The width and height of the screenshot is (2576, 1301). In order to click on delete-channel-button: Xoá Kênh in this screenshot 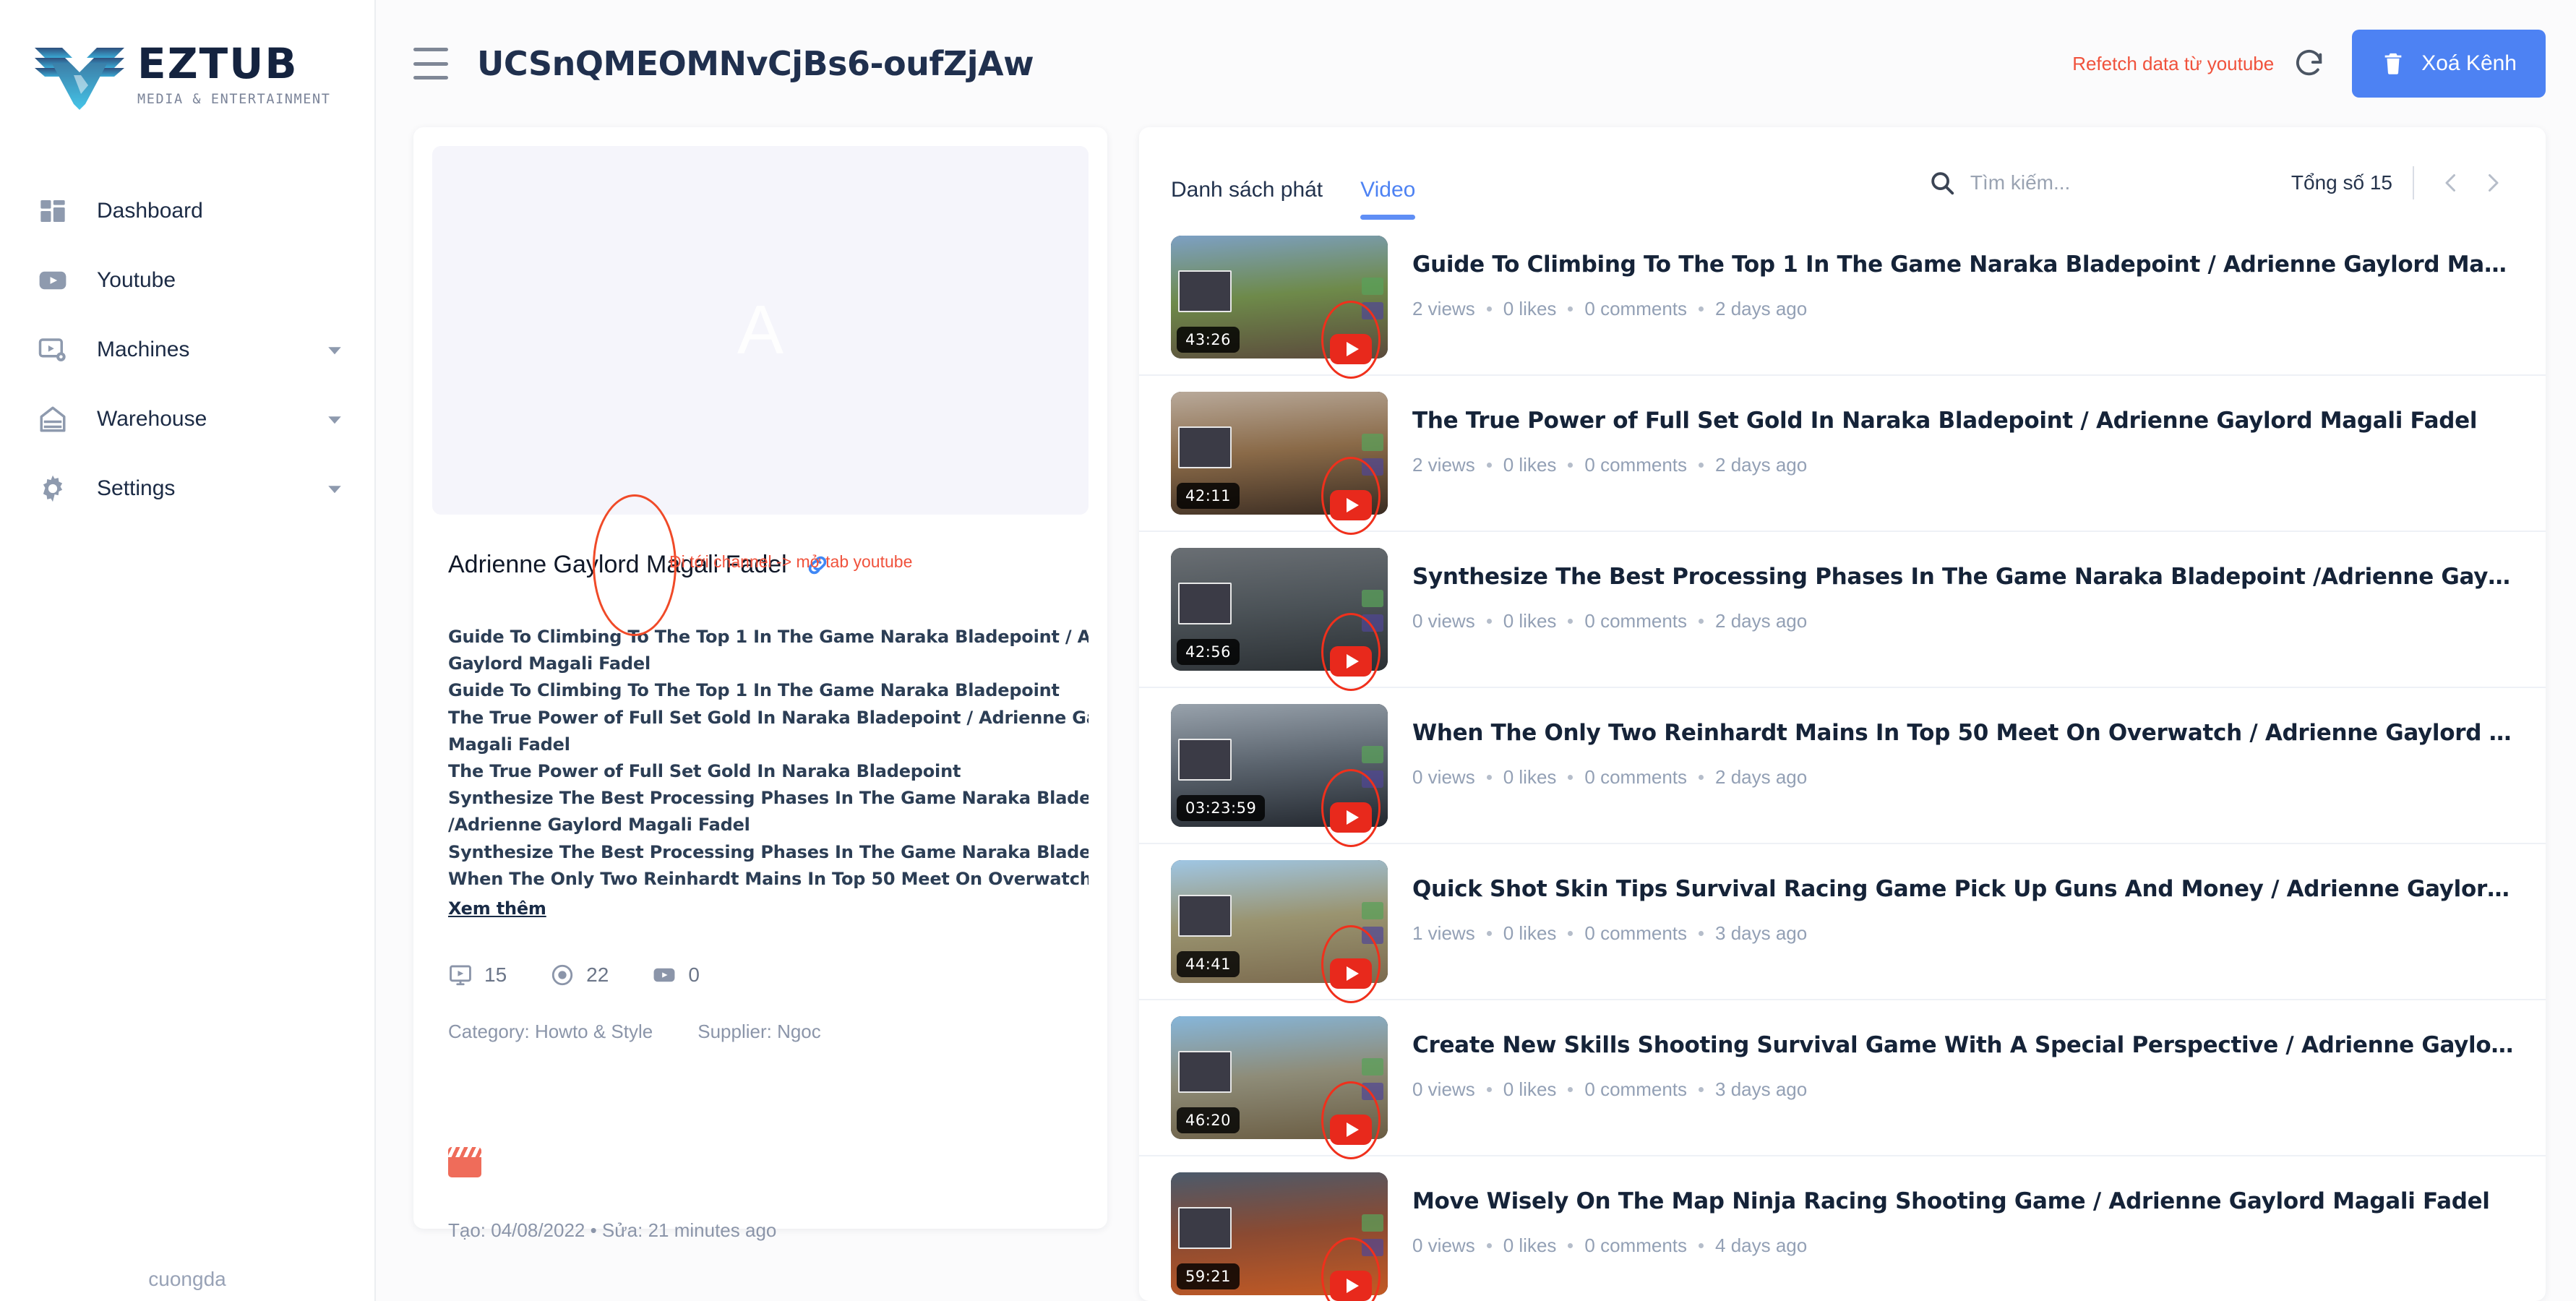, I will do `click(2449, 64)`.